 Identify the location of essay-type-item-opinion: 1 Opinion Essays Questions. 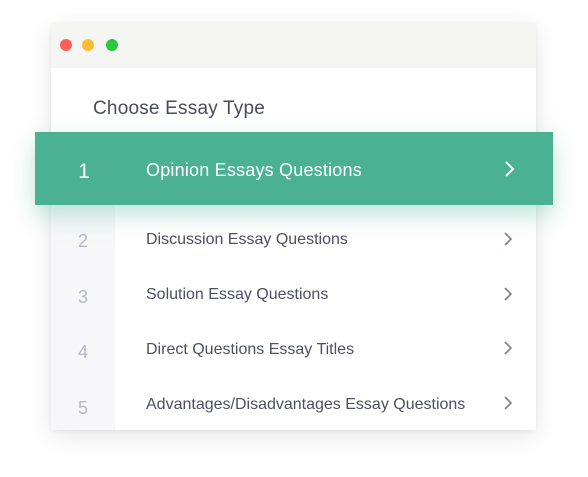
(294, 168).